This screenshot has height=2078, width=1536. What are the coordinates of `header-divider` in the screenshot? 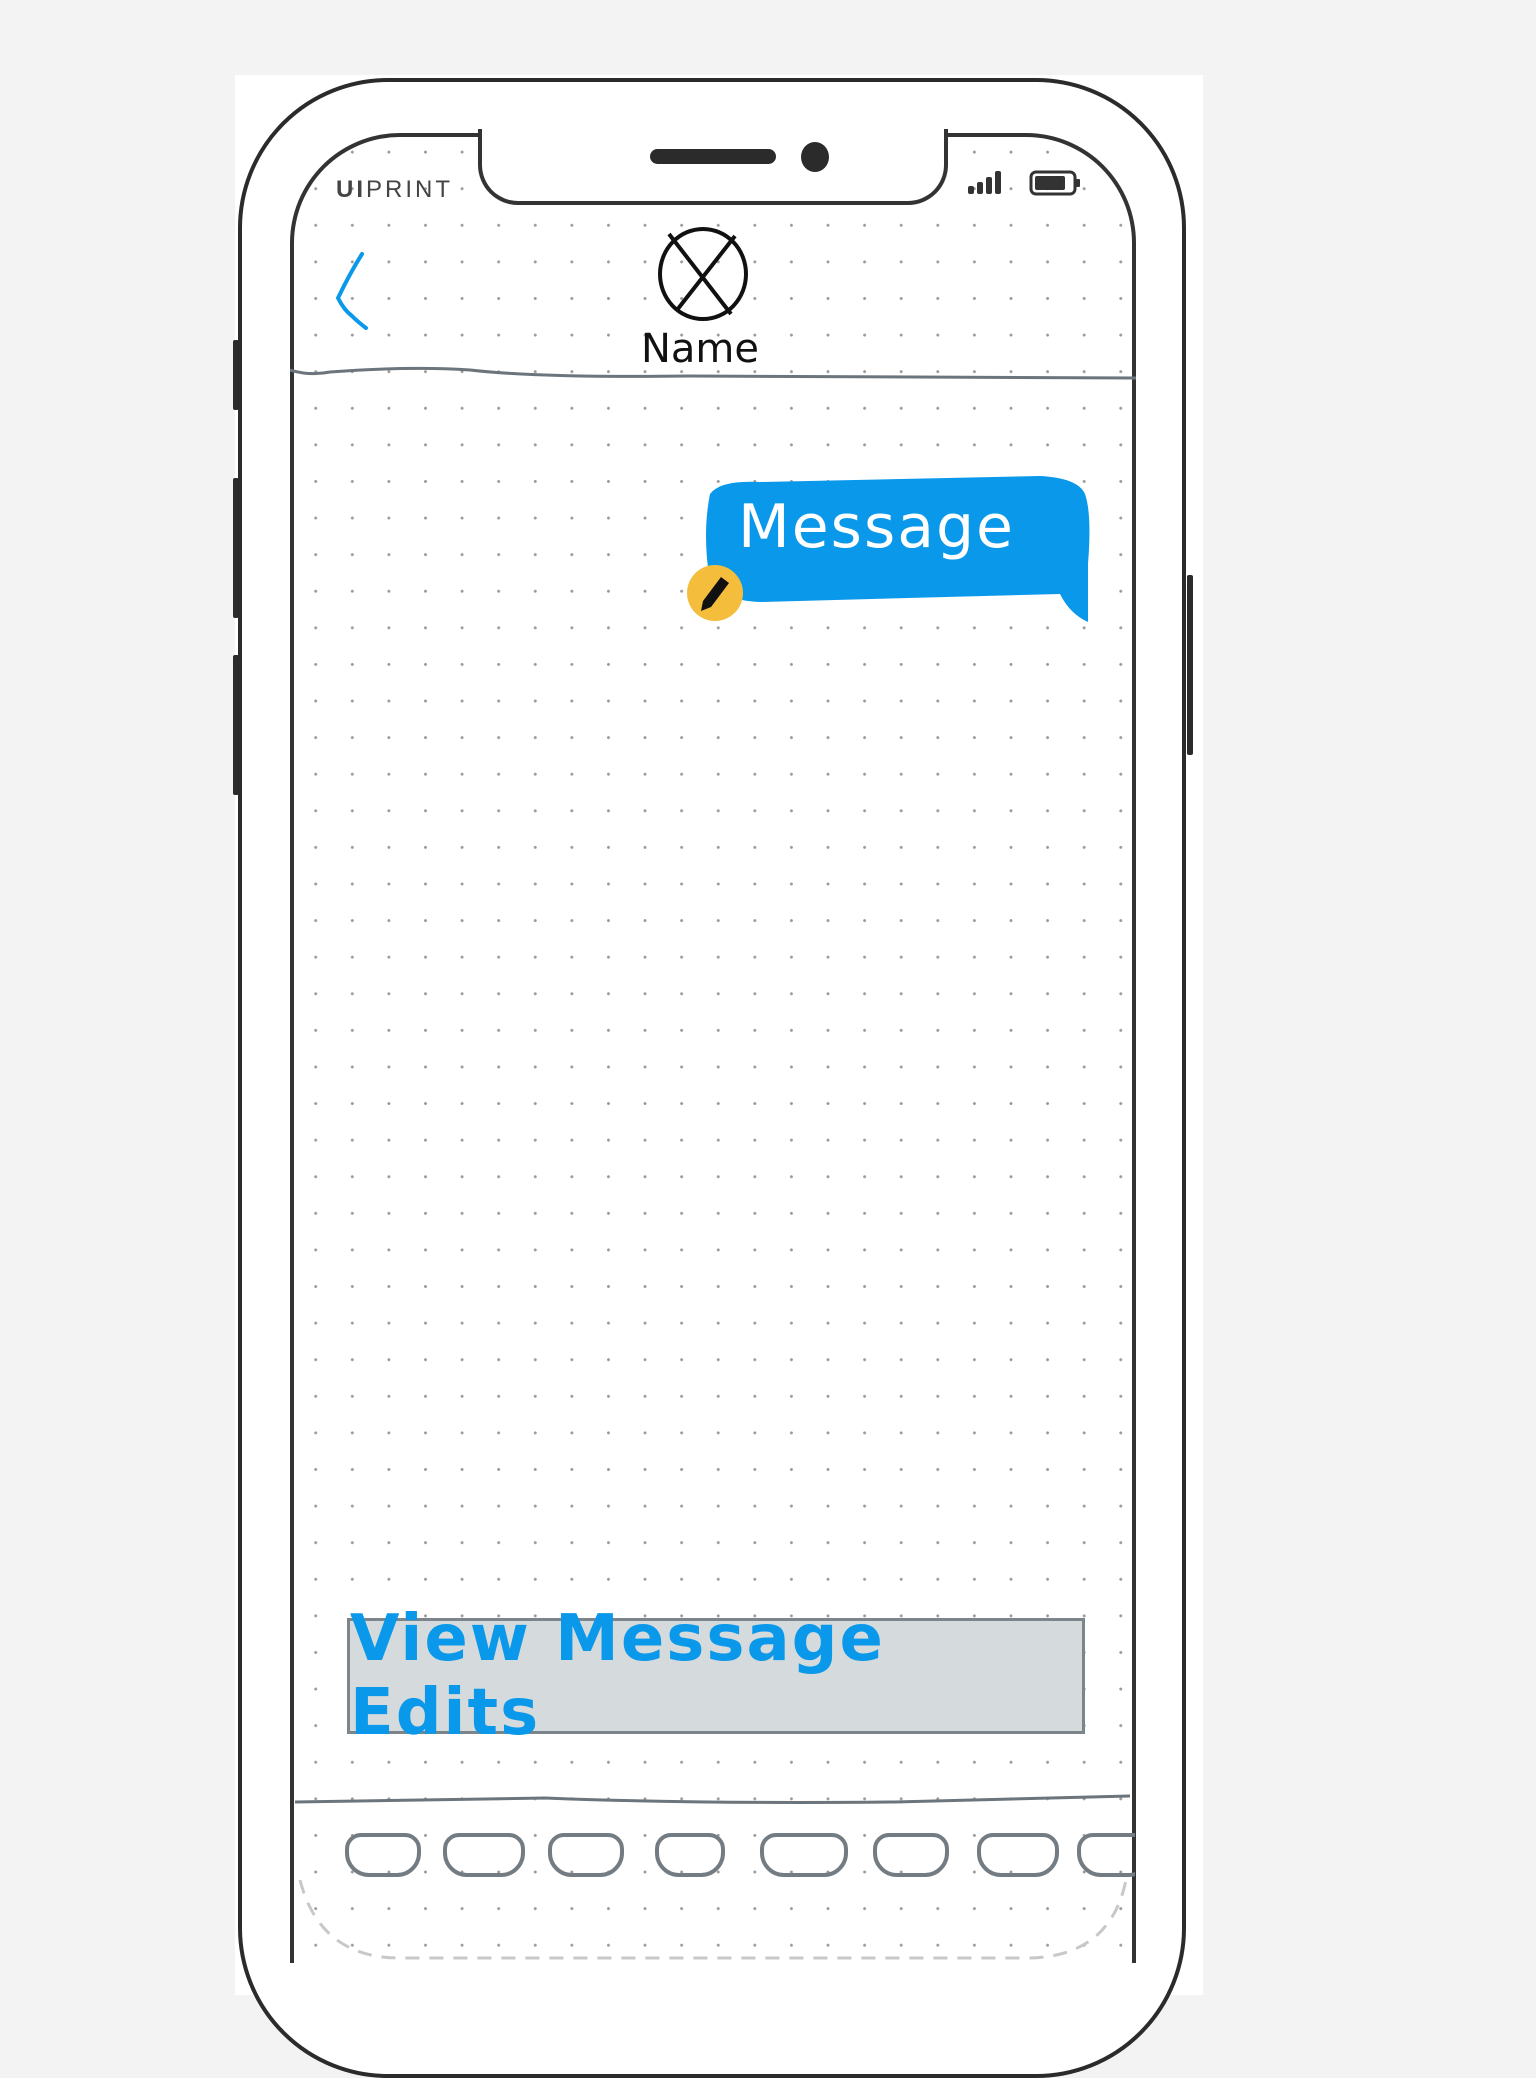 It's located at (713, 373).